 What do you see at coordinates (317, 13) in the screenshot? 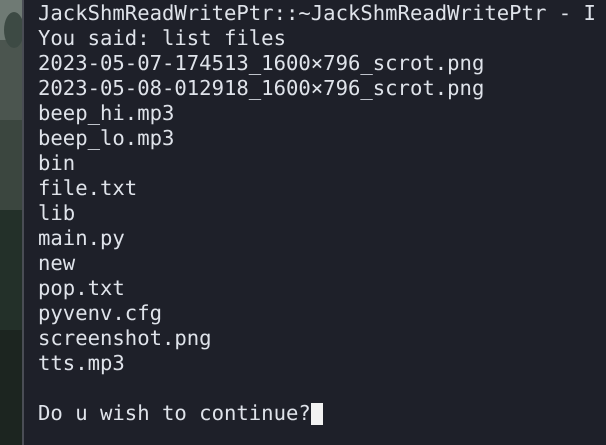
I see `window-title: JackShmReadWritePtr::~JackShmReadWritePtr - I` at bounding box center [317, 13].